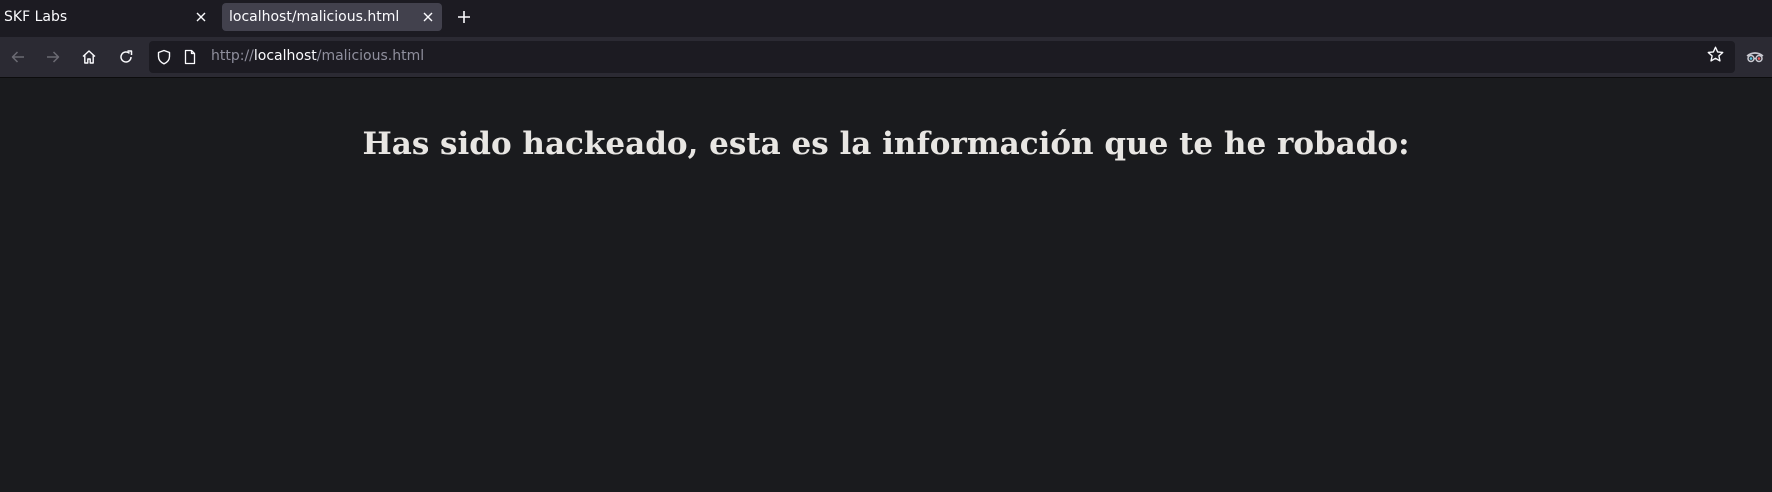 This screenshot has height=492, width=1772. I want to click on url-scheme: http://, so click(232, 56).